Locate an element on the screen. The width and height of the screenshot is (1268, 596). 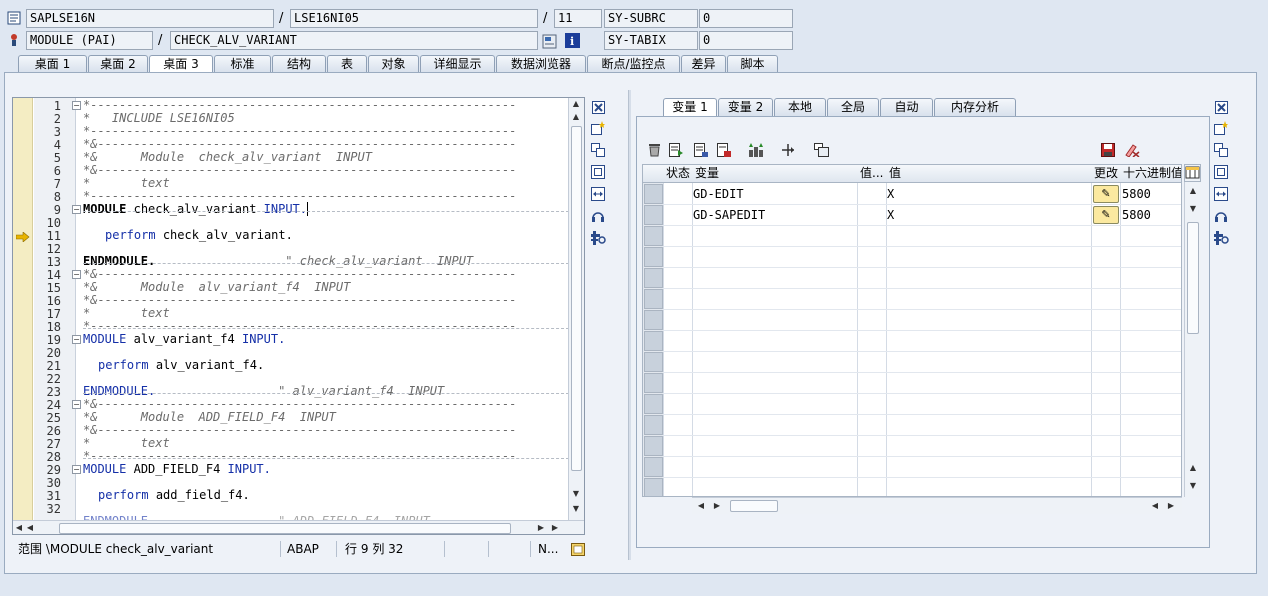
save-icon is located at coordinates (1108, 150).